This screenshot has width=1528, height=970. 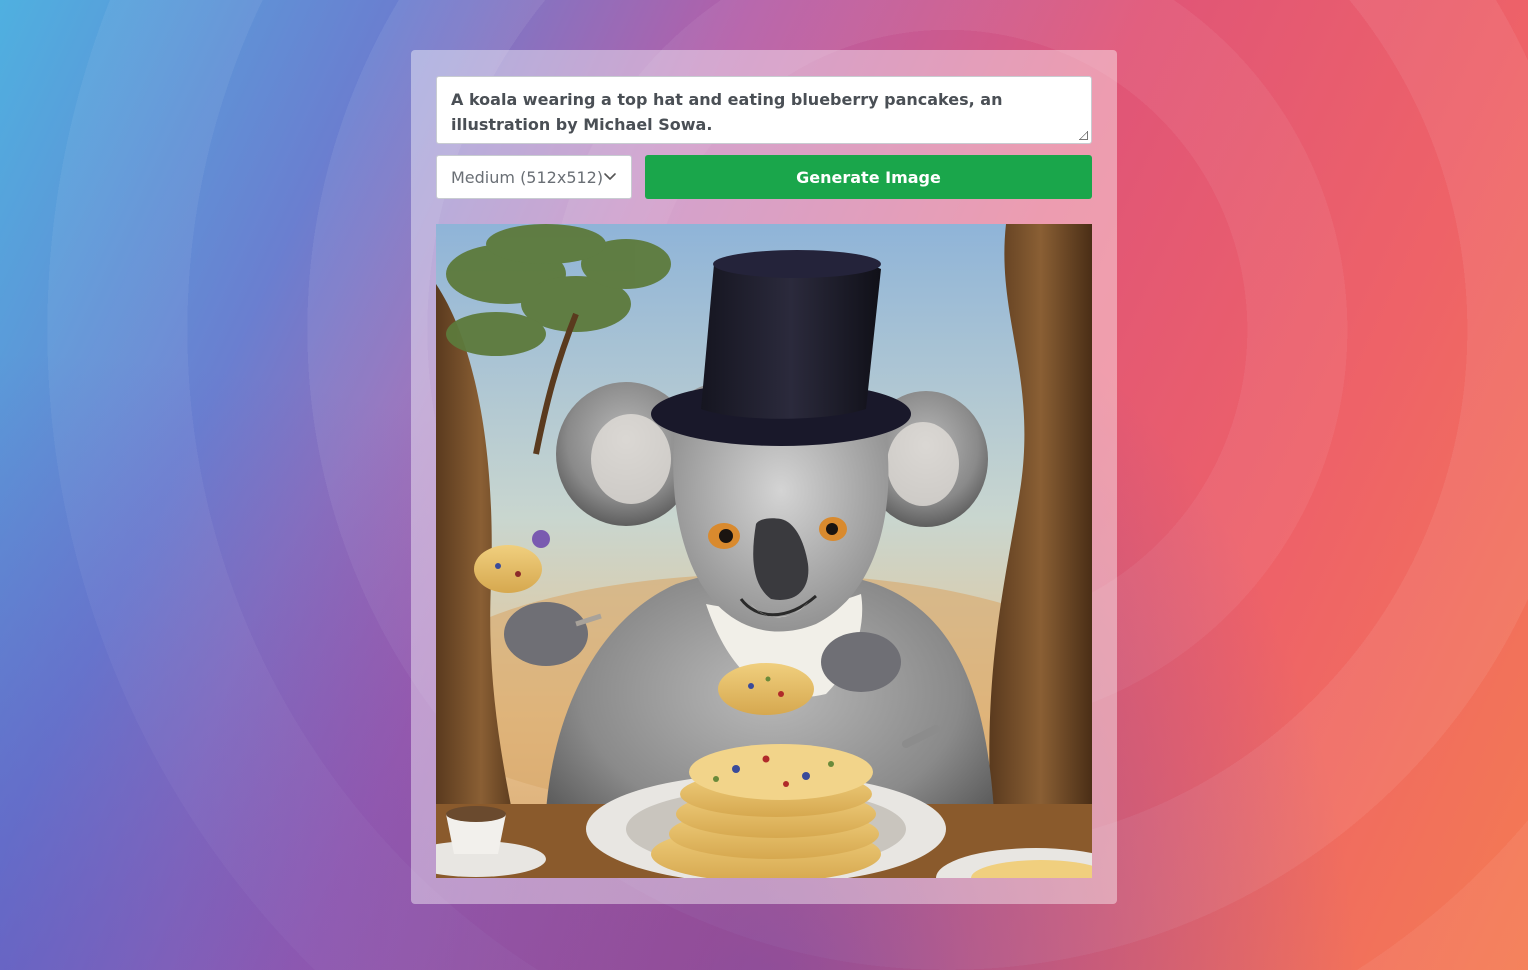 I want to click on image-size-select: Medium (512x512), so click(x=534, y=177).